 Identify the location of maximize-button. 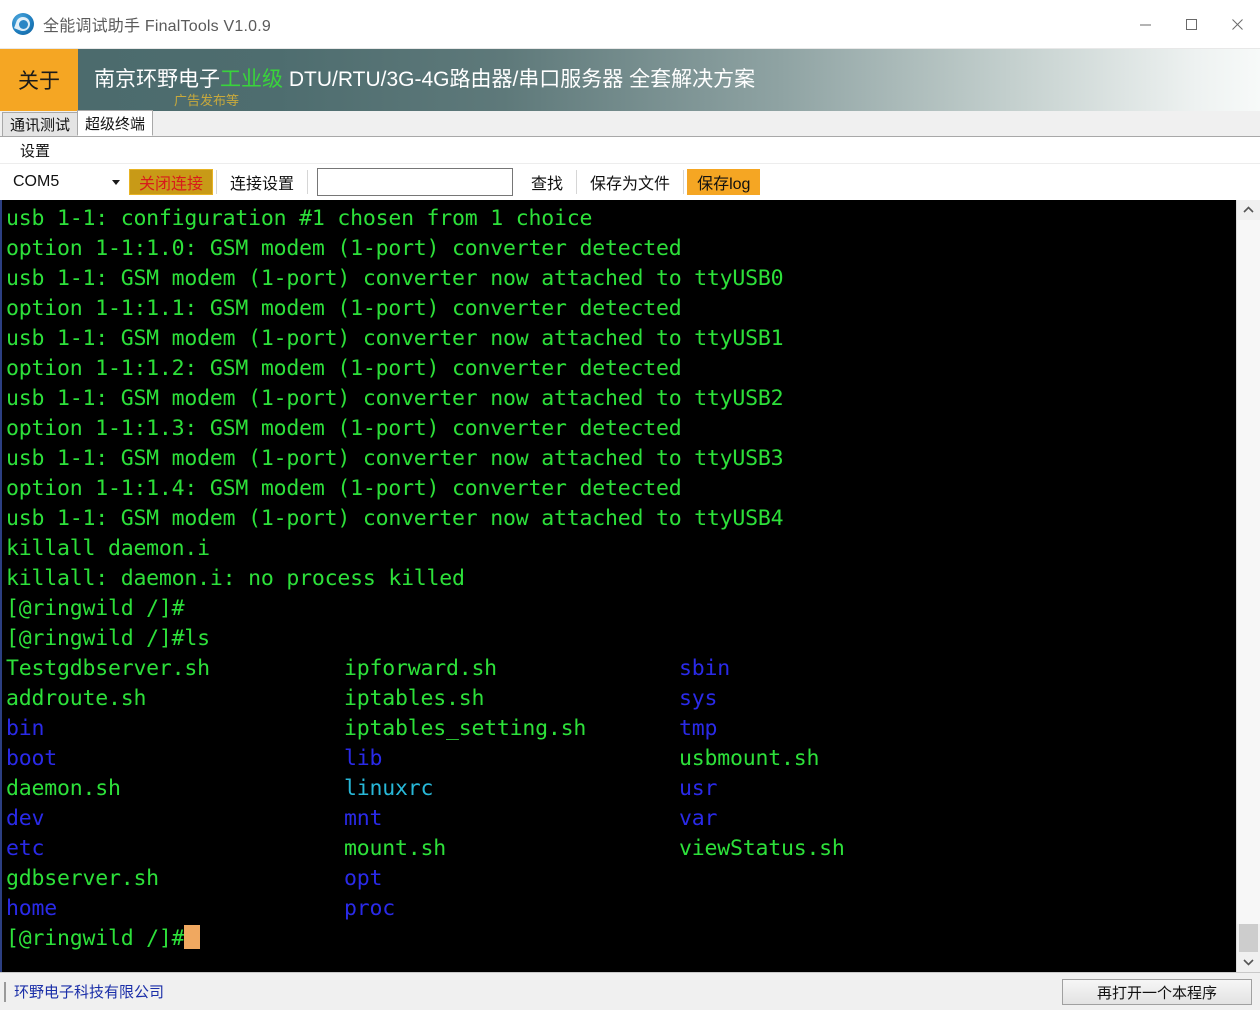
(1191, 24).